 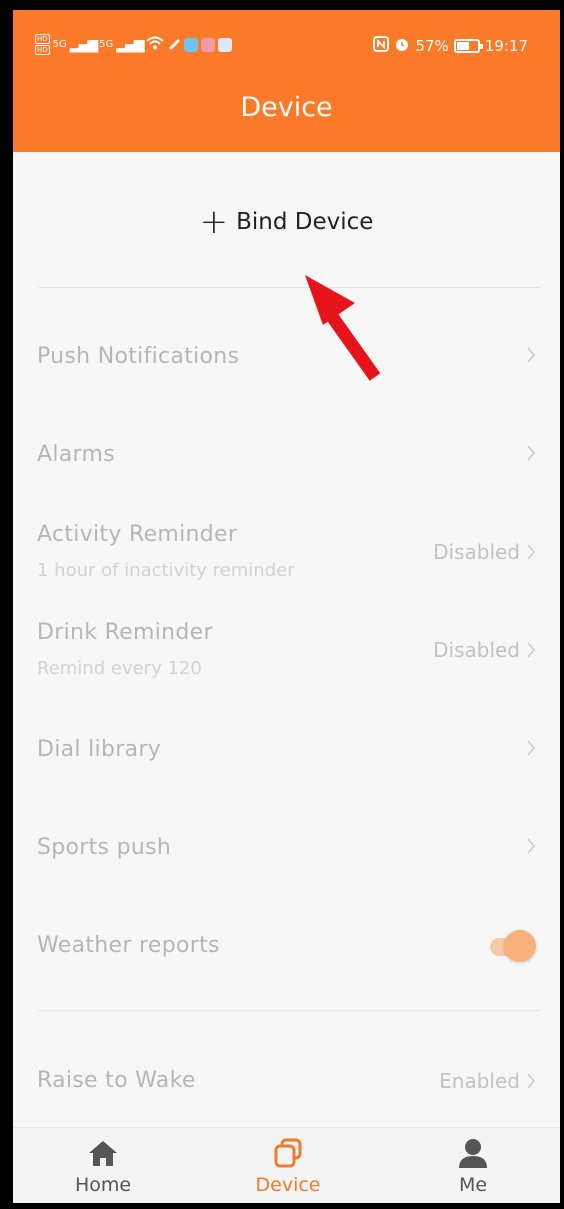 I want to click on alarms-row: Alarms, so click(x=286, y=462).